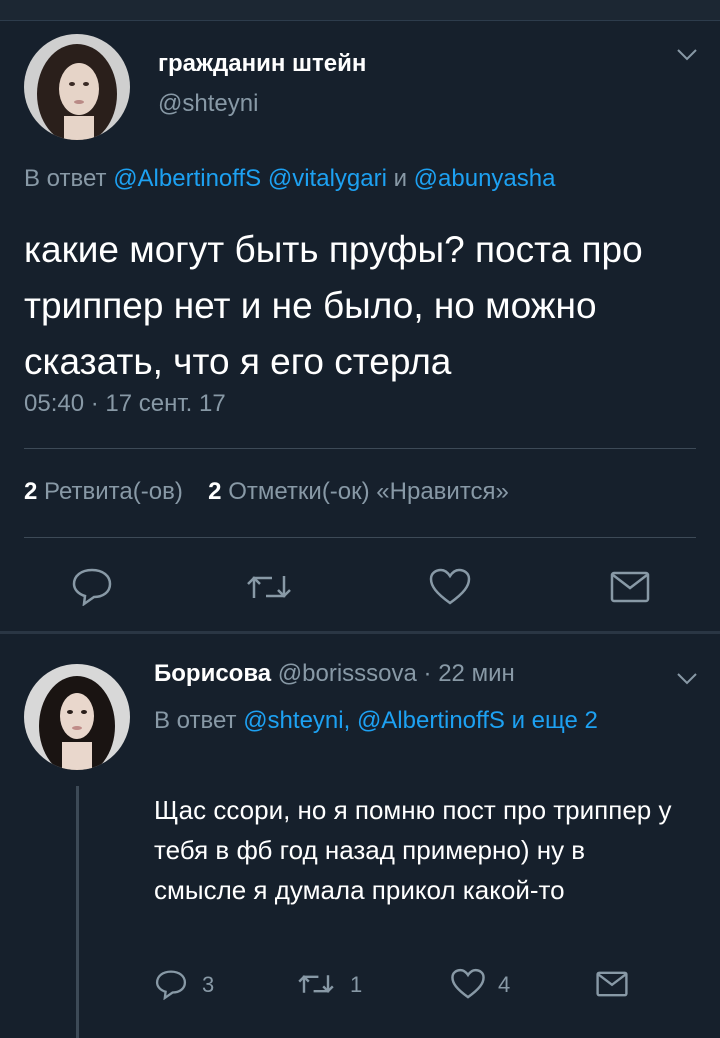  I want to click on retweets-count: 2, so click(30, 491).